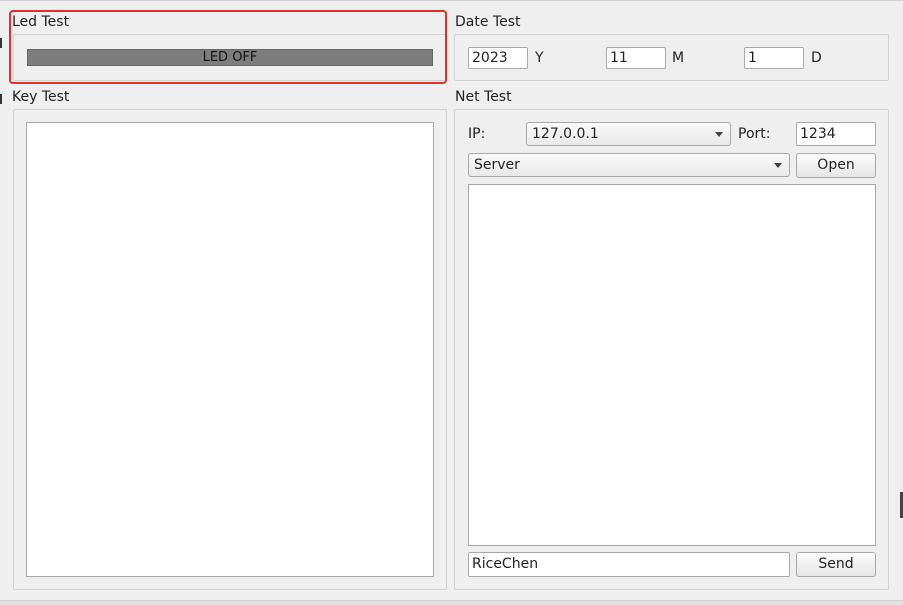 This screenshot has height=605, width=903. Describe the element at coordinates (816, 58) in the screenshot. I see `day-unit-label: D` at that location.